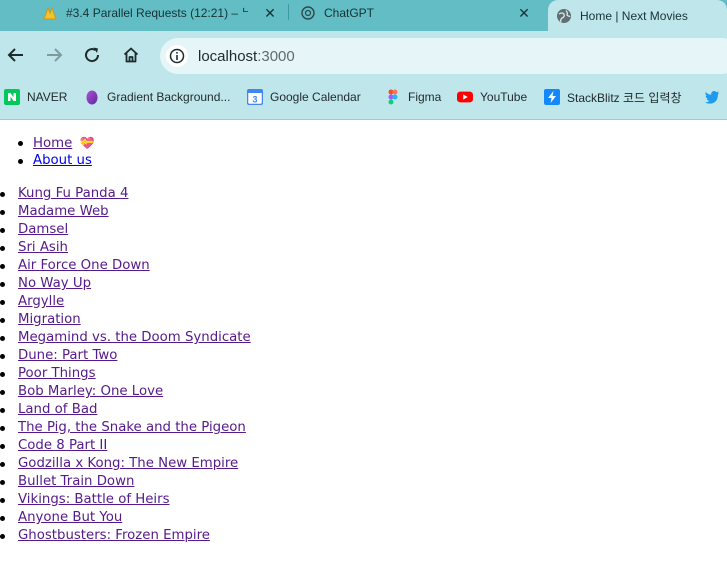 This screenshot has height=578, width=727. What do you see at coordinates (94, 499) in the screenshot?
I see `movie-link: Vikings: Battle of Heirs` at bounding box center [94, 499].